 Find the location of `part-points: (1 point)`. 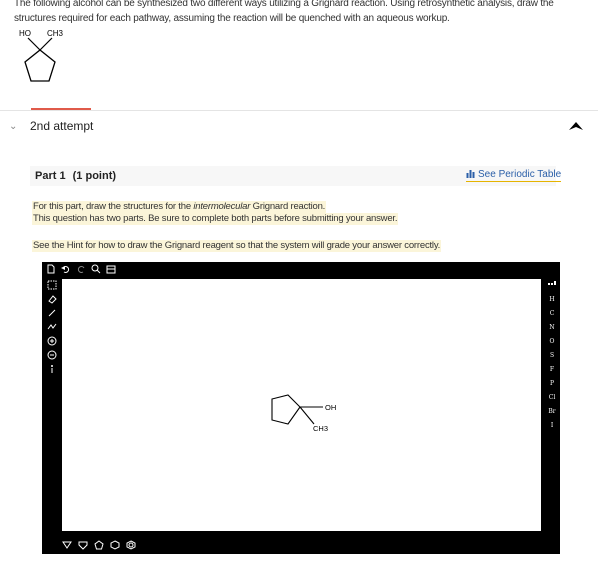

part-points: (1 point) is located at coordinates (94, 176).